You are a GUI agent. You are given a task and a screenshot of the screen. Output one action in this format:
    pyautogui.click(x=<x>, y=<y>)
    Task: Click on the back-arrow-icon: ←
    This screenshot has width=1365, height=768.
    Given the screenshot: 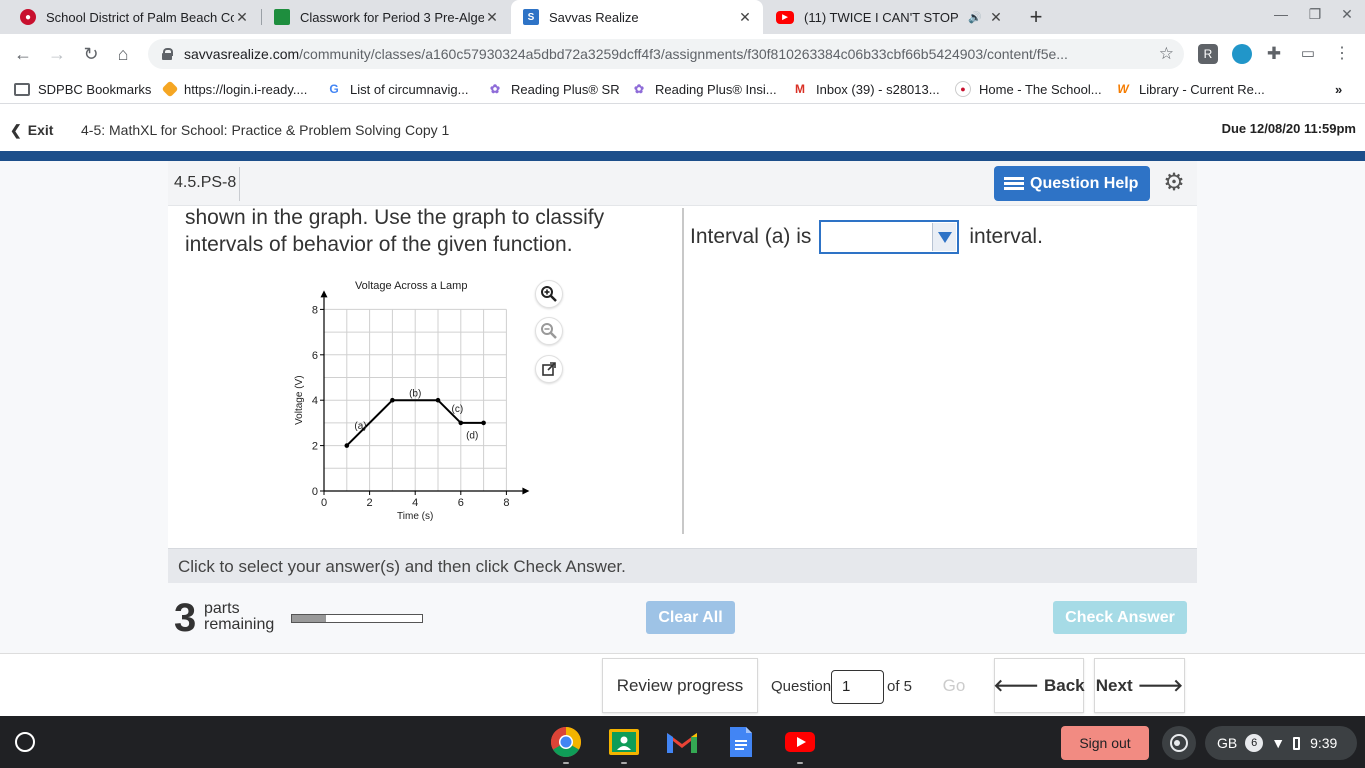 What is the action you would take?
    pyautogui.click(x=23, y=54)
    